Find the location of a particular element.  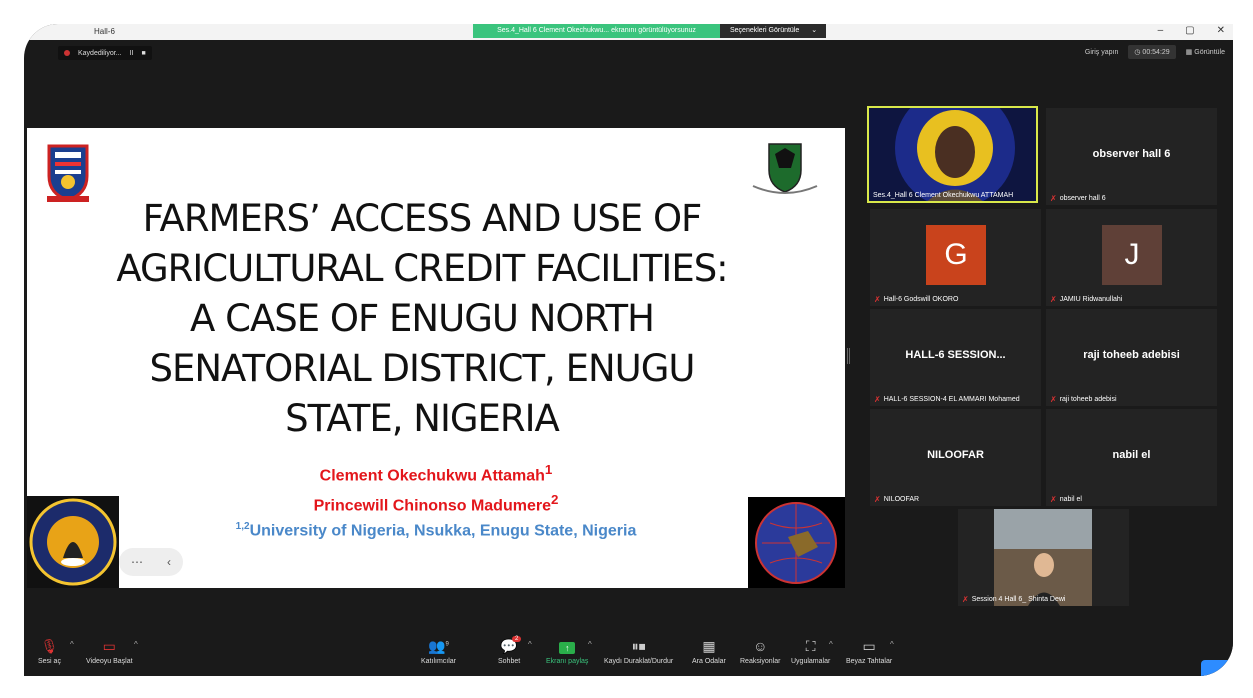

participant-display-name: nabil el is located at coordinates (1131, 455).